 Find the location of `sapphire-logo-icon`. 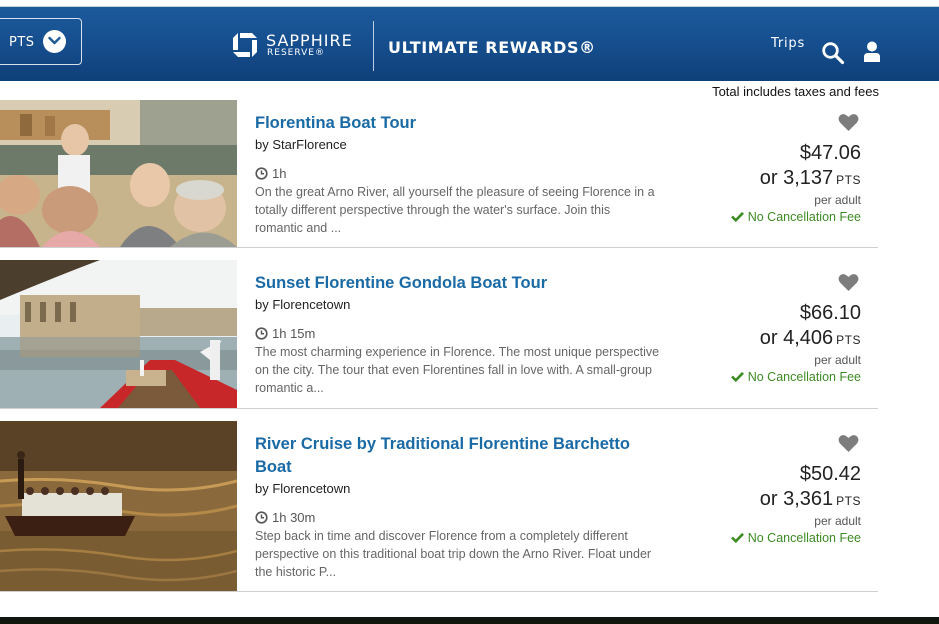

sapphire-logo-icon is located at coordinates (245, 45).